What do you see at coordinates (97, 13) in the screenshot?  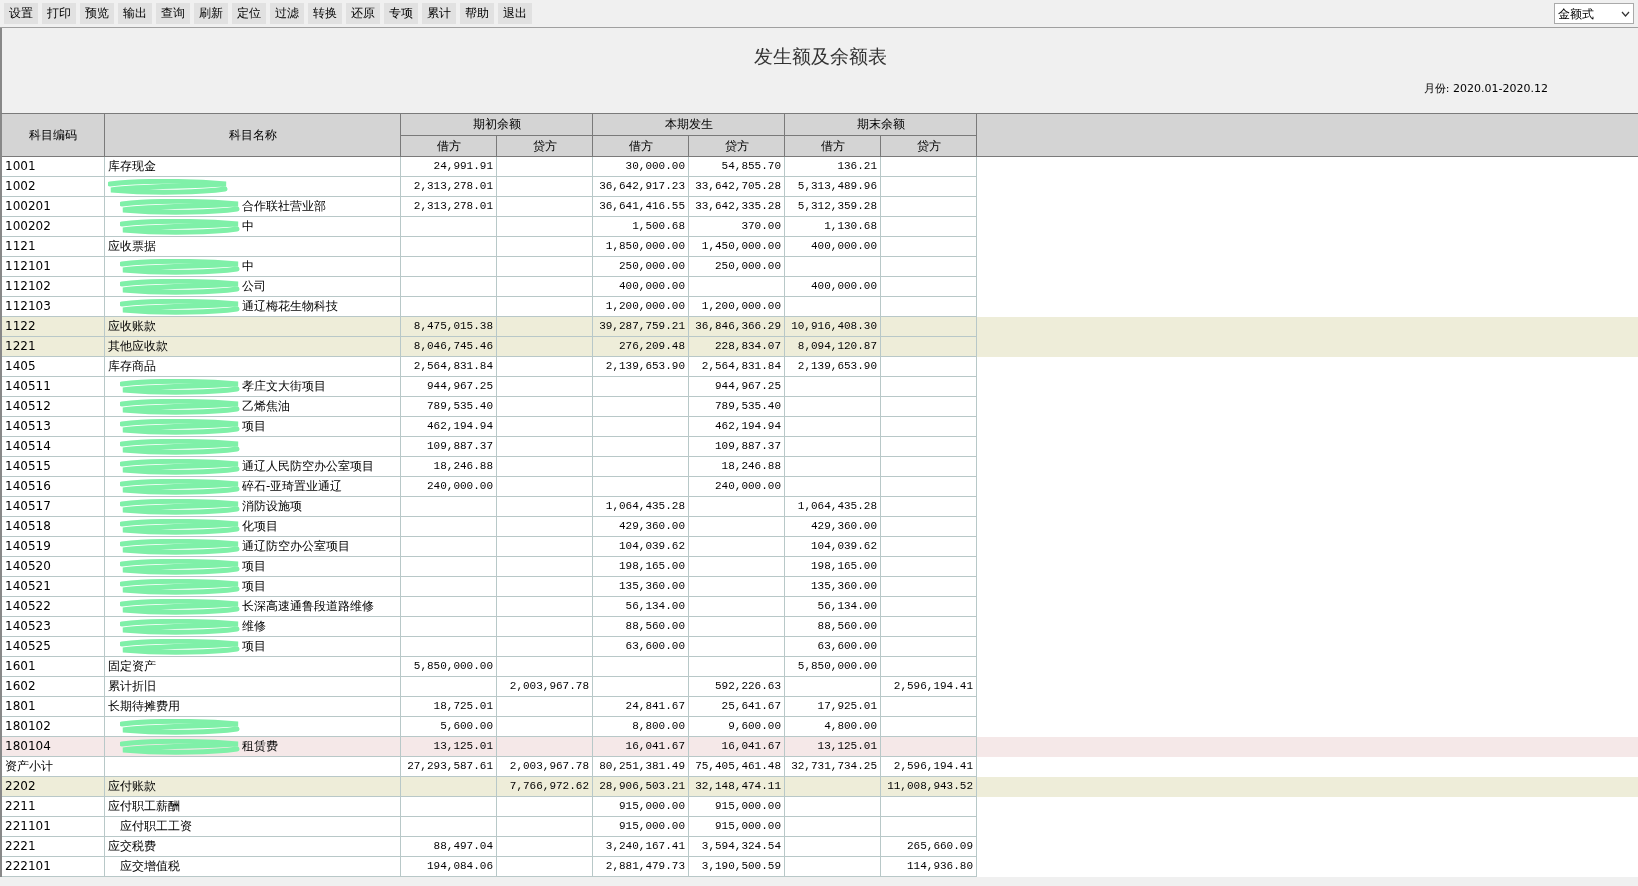 I see `toolbar-button: 预览` at bounding box center [97, 13].